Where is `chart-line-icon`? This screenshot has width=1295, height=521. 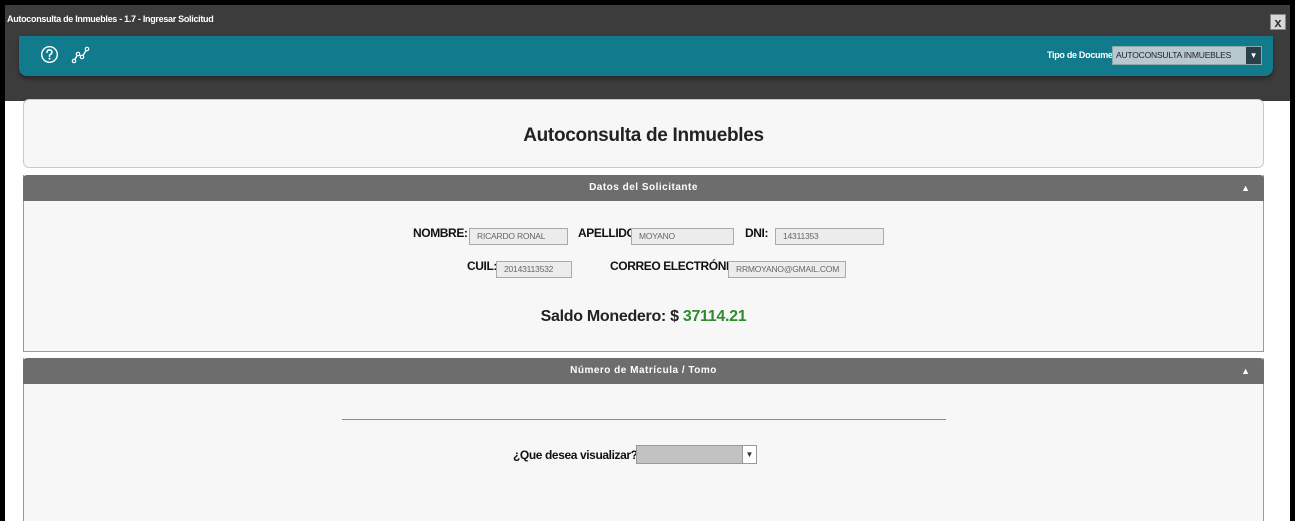 chart-line-icon is located at coordinates (81, 55).